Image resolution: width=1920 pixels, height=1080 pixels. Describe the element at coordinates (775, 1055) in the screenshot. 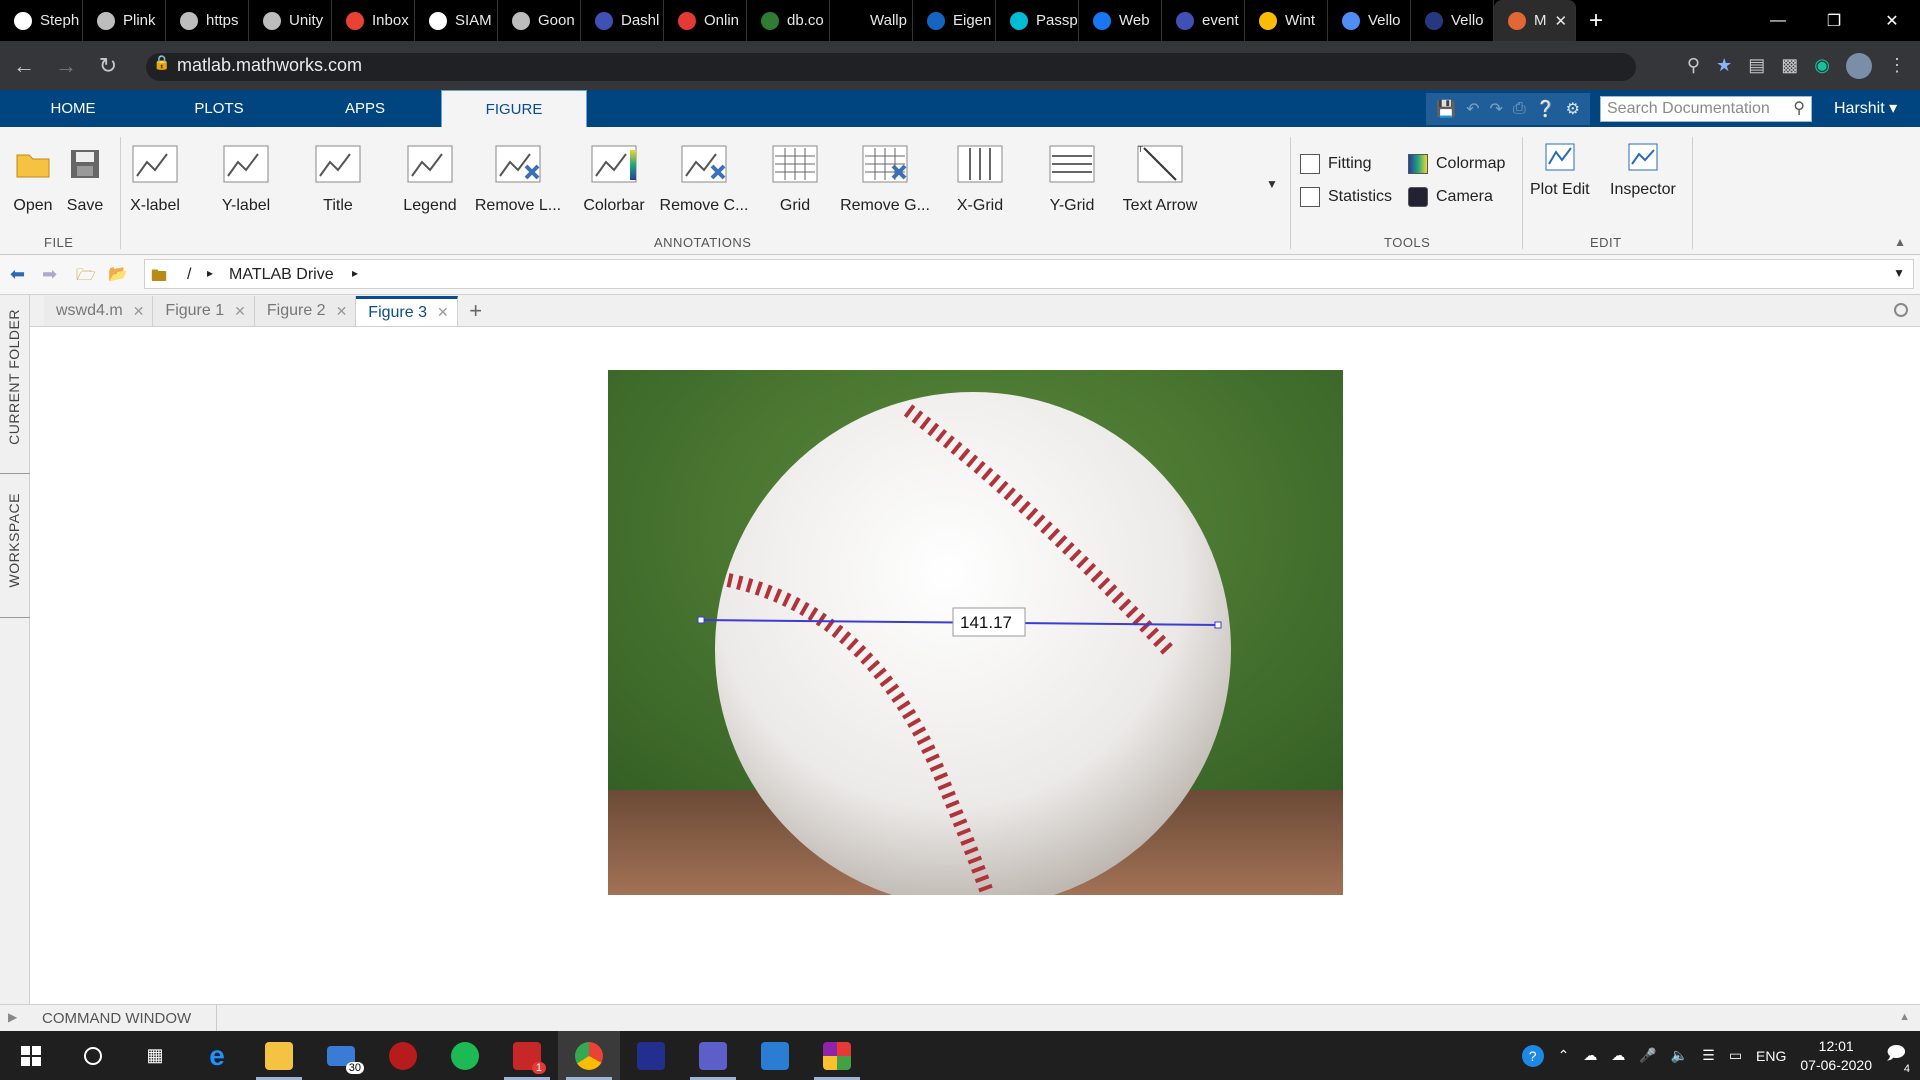

I see `photos-icon` at that location.